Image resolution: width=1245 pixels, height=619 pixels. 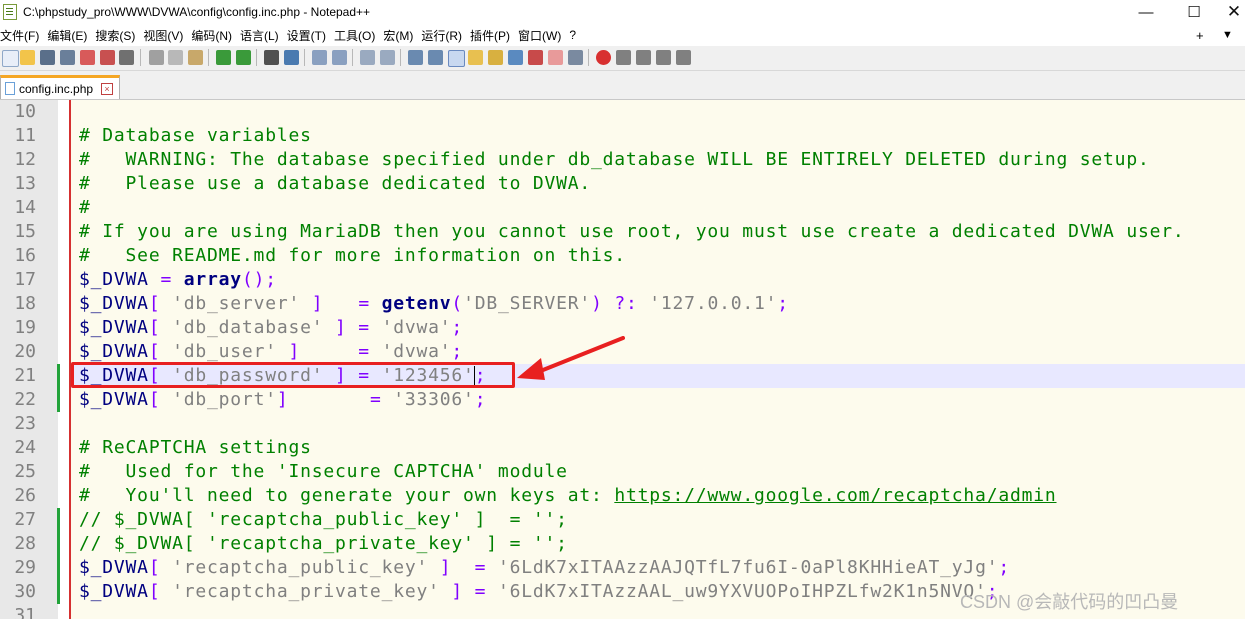 I want to click on menu-dropdown-arrow: ▼, so click(x=1227, y=35).